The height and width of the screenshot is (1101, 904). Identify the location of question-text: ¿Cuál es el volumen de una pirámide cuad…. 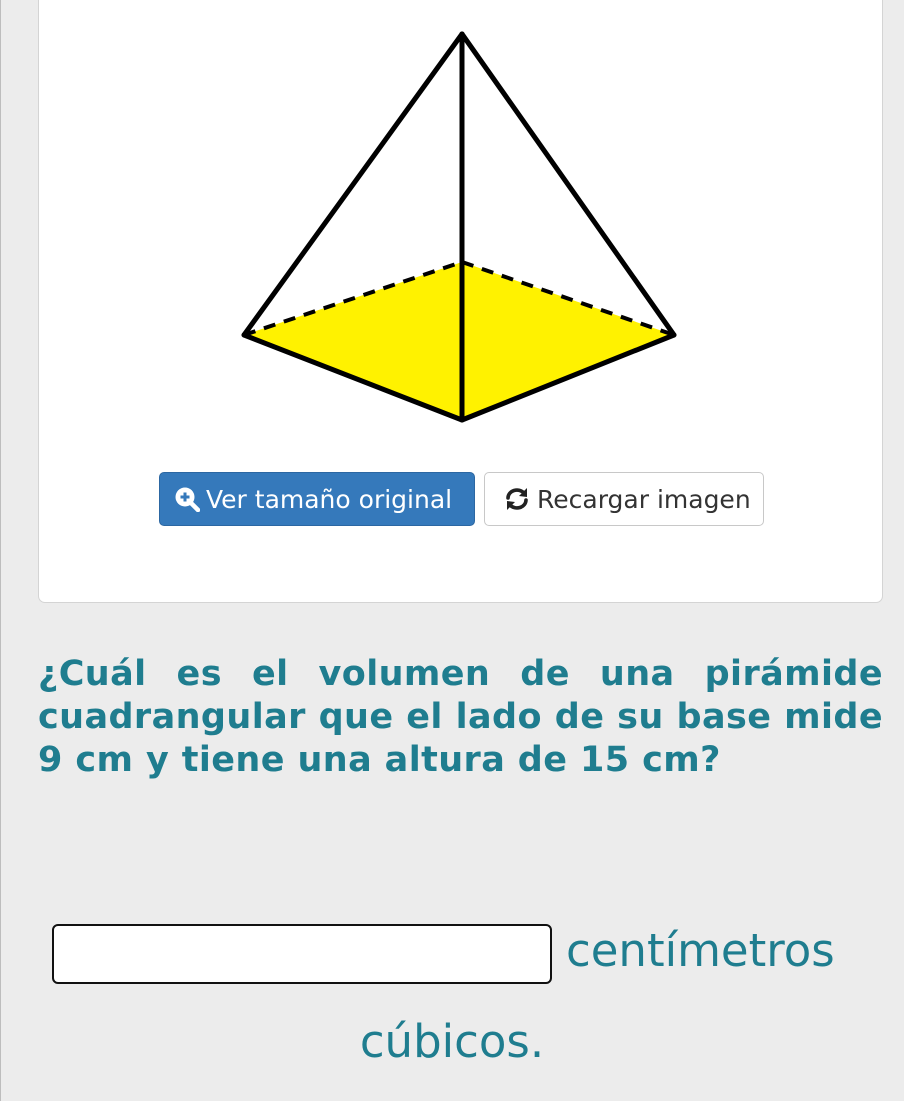
(460, 717).